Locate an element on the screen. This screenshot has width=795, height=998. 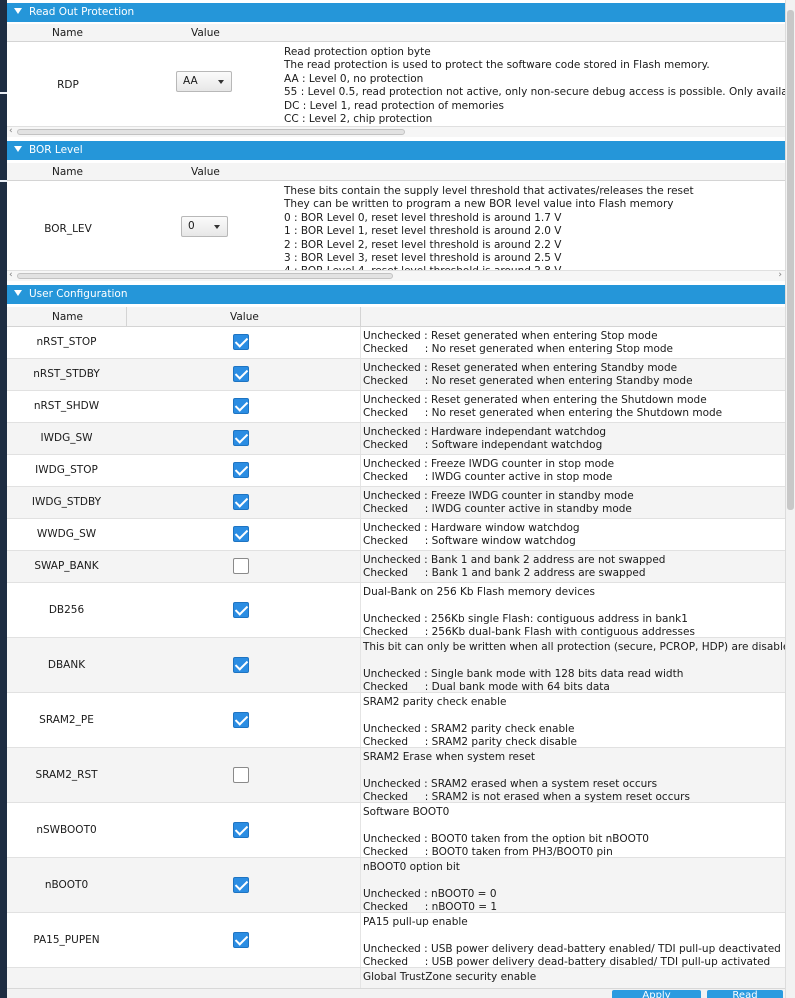
rdp-select-value: AA is located at coordinates (190, 81).